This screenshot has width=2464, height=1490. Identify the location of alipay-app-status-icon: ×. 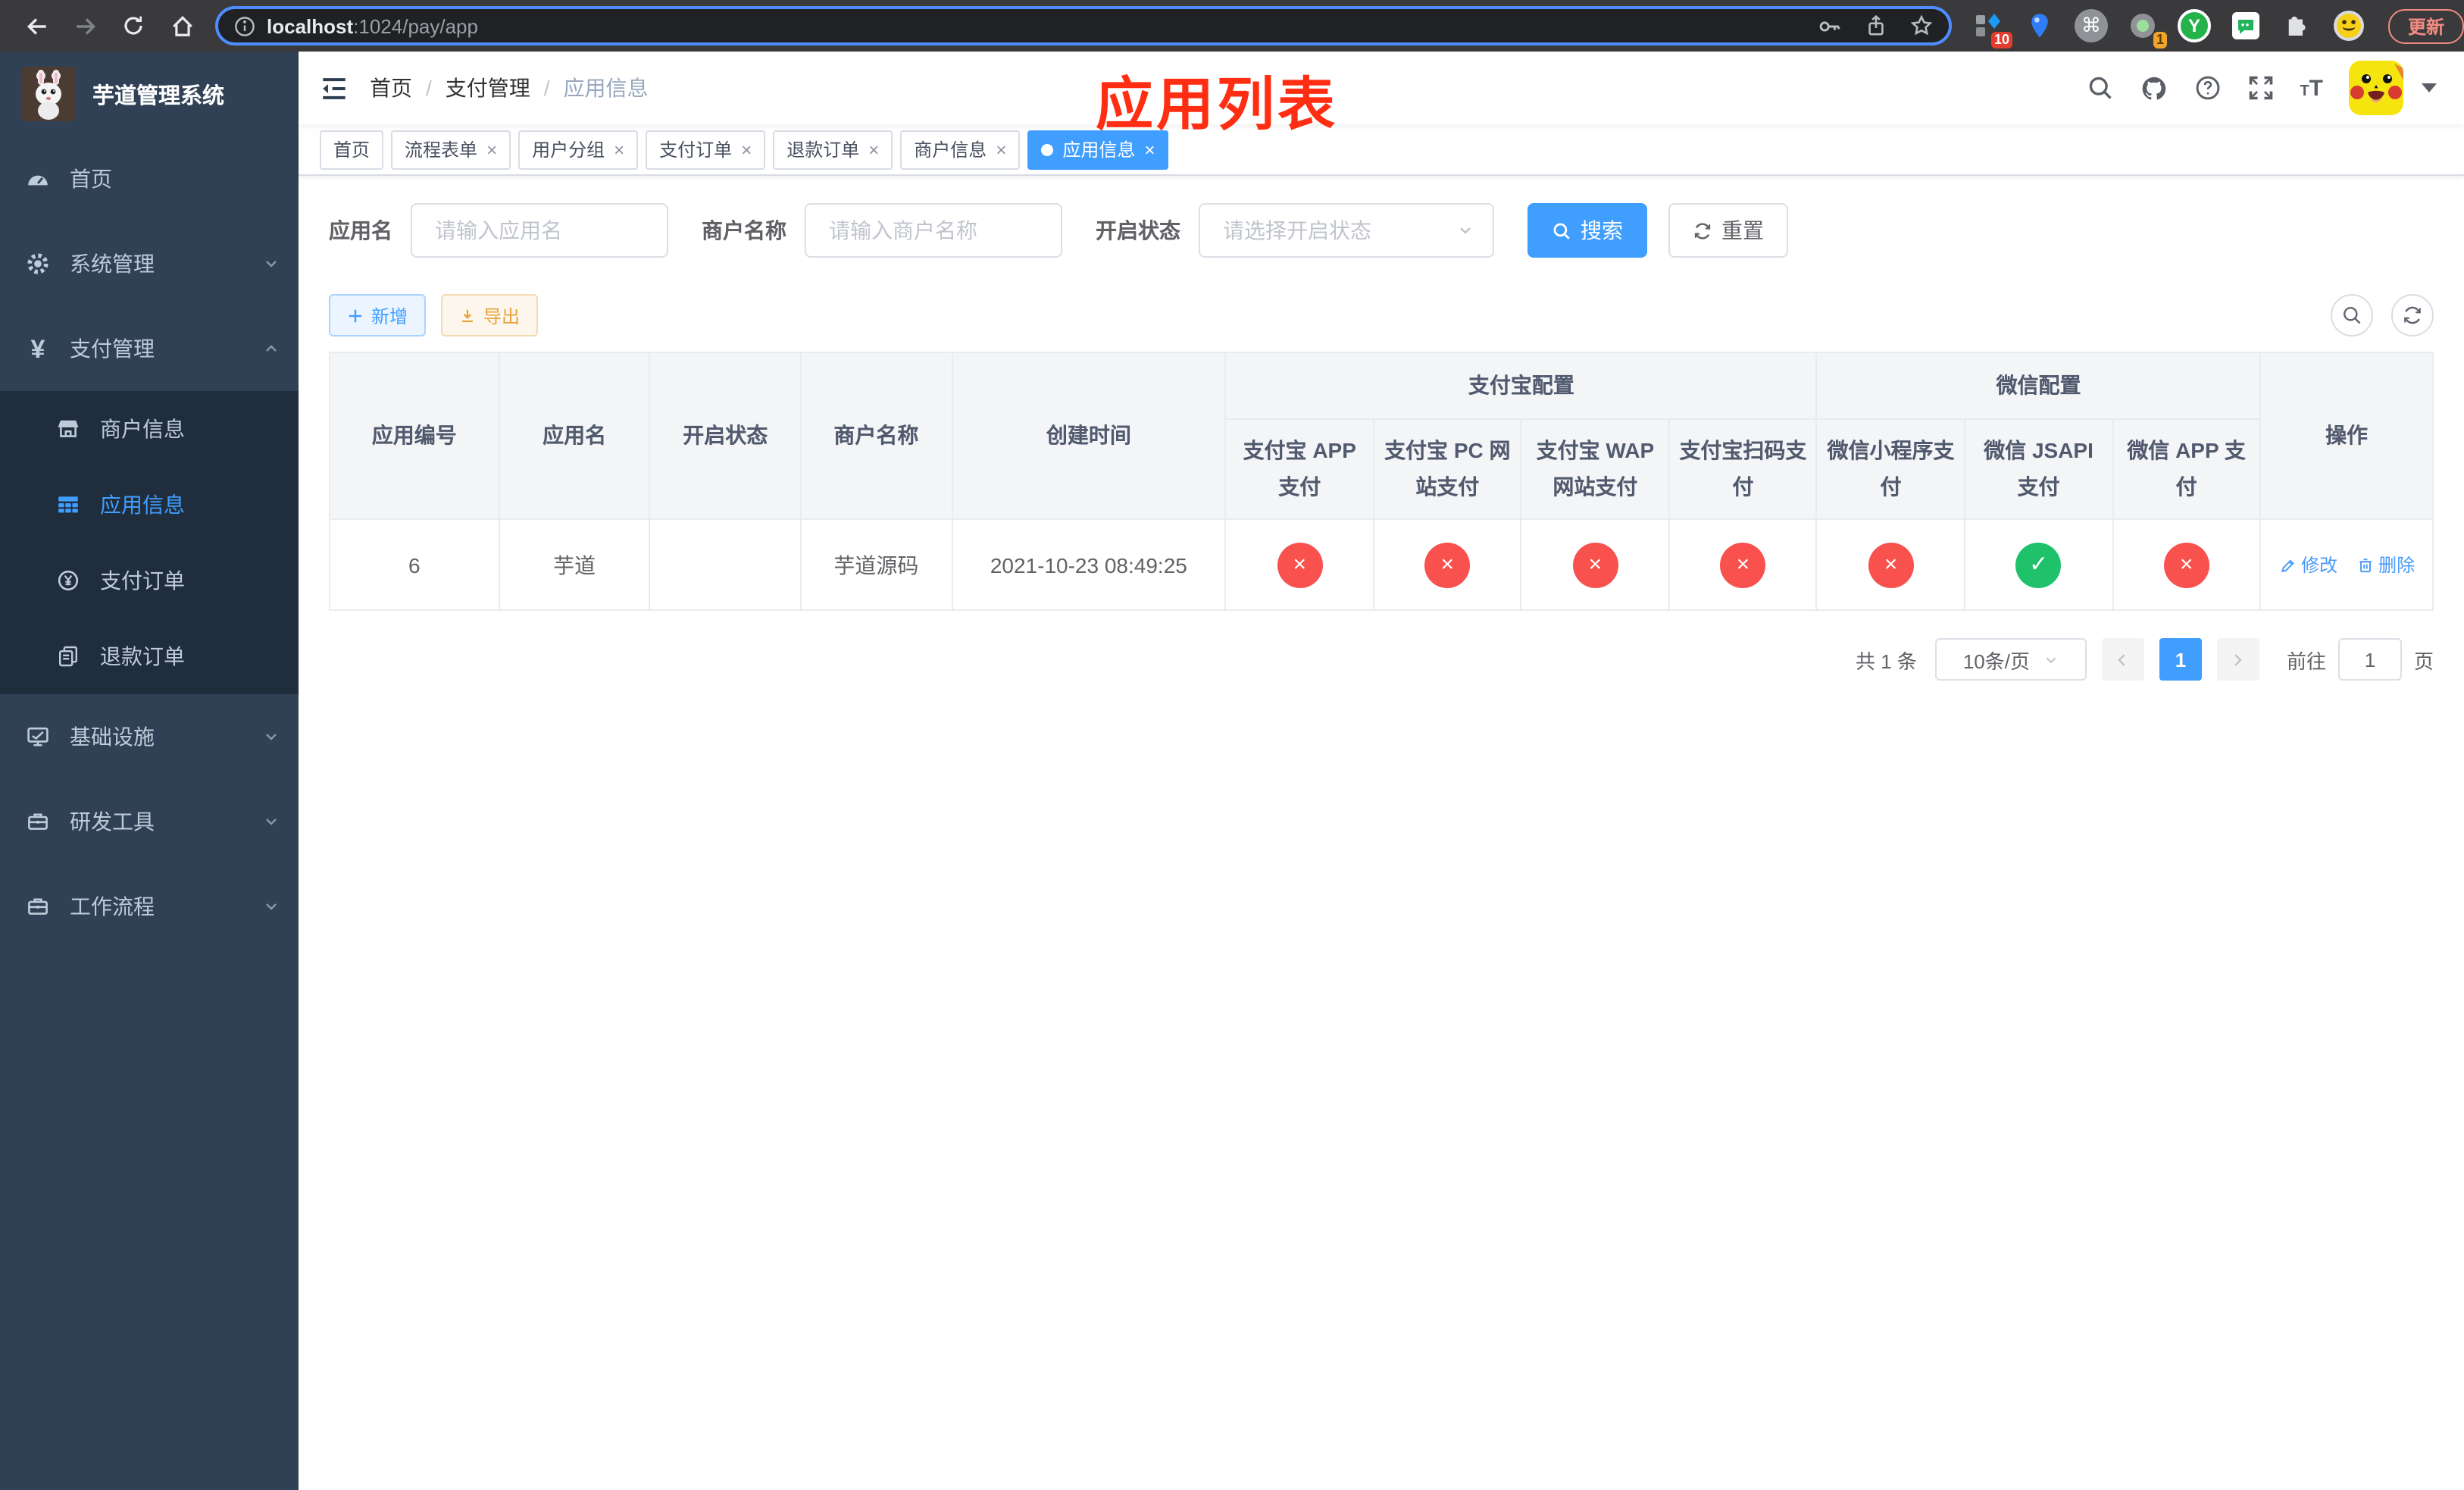
(1300, 565).